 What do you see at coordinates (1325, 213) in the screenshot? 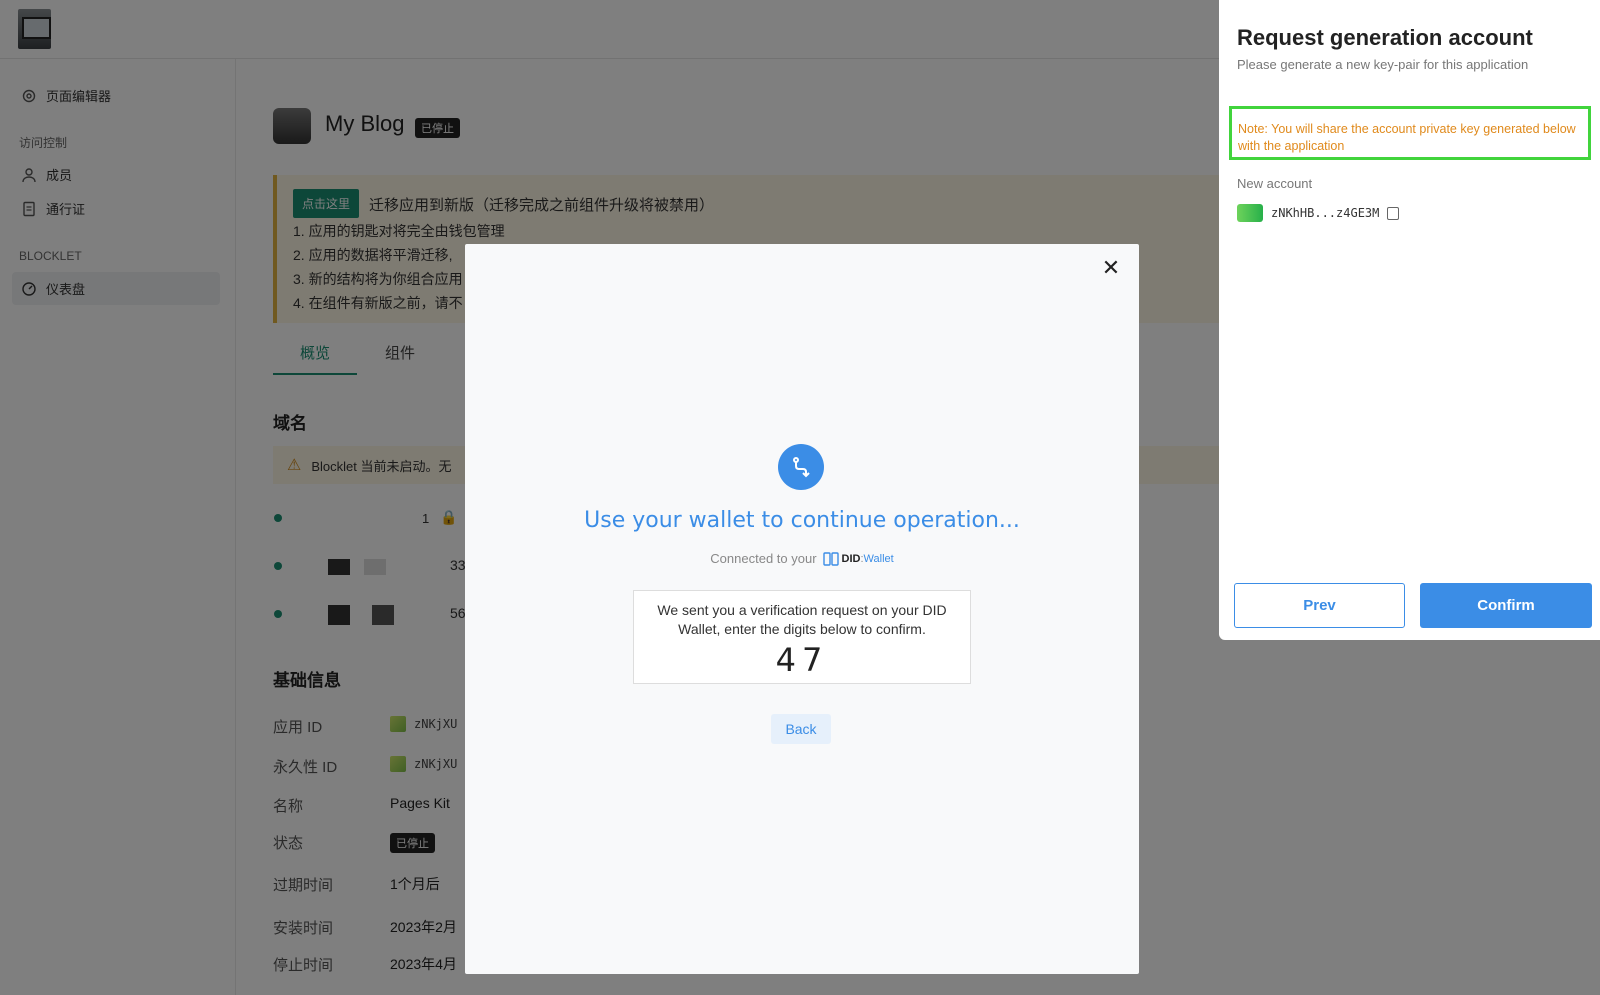
I see `account-address: zNKhHB...z4GE3M` at bounding box center [1325, 213].